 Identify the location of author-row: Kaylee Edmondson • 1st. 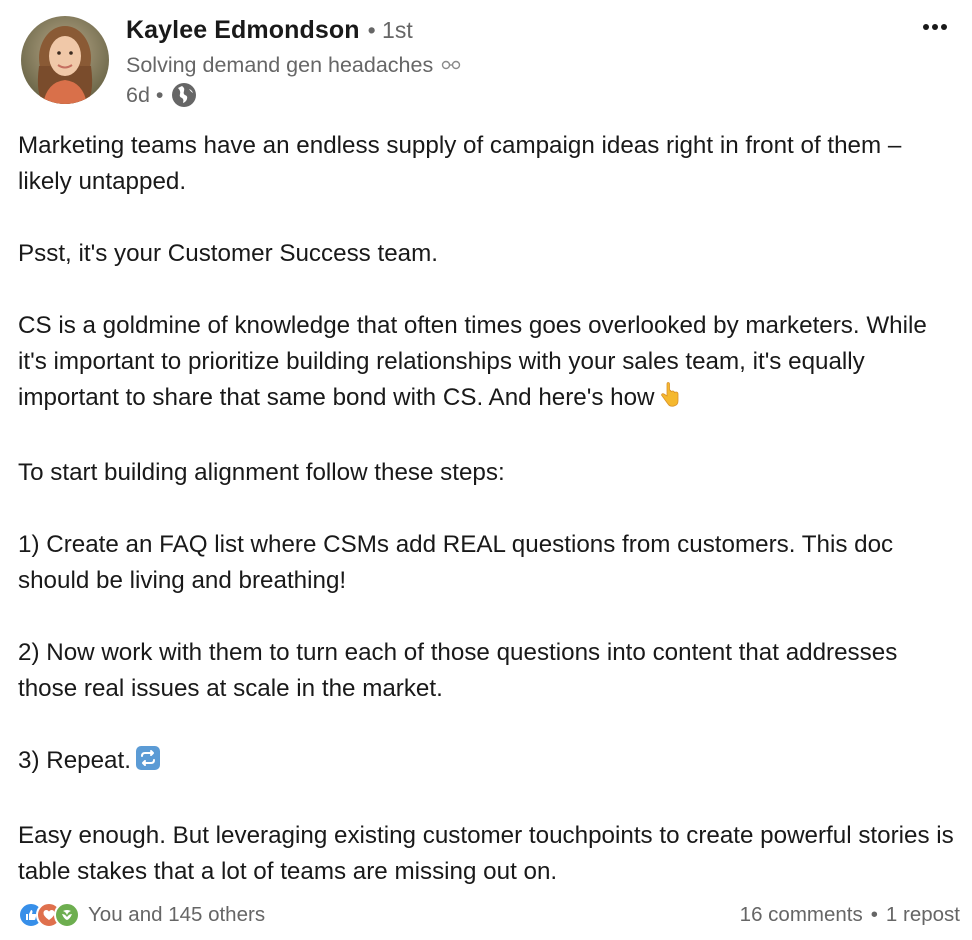
(293, 34).